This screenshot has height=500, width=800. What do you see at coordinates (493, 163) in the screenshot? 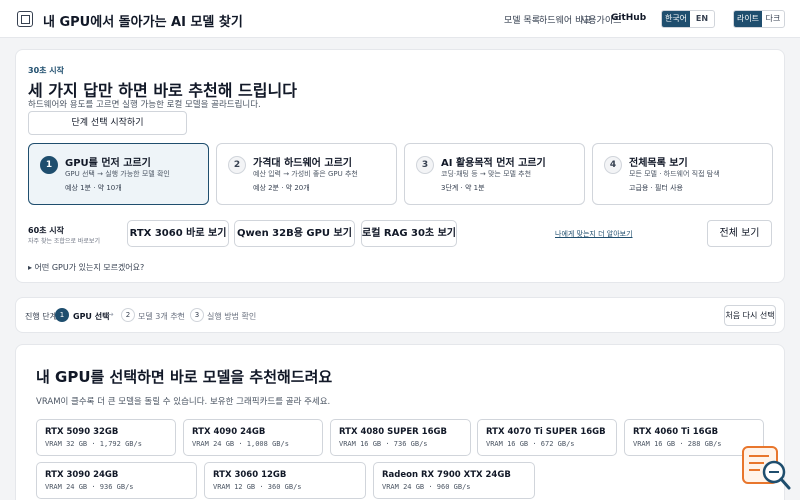
I see `step-title: AI 활용목적 먼저 고르기` at bounding box center [493, 163].